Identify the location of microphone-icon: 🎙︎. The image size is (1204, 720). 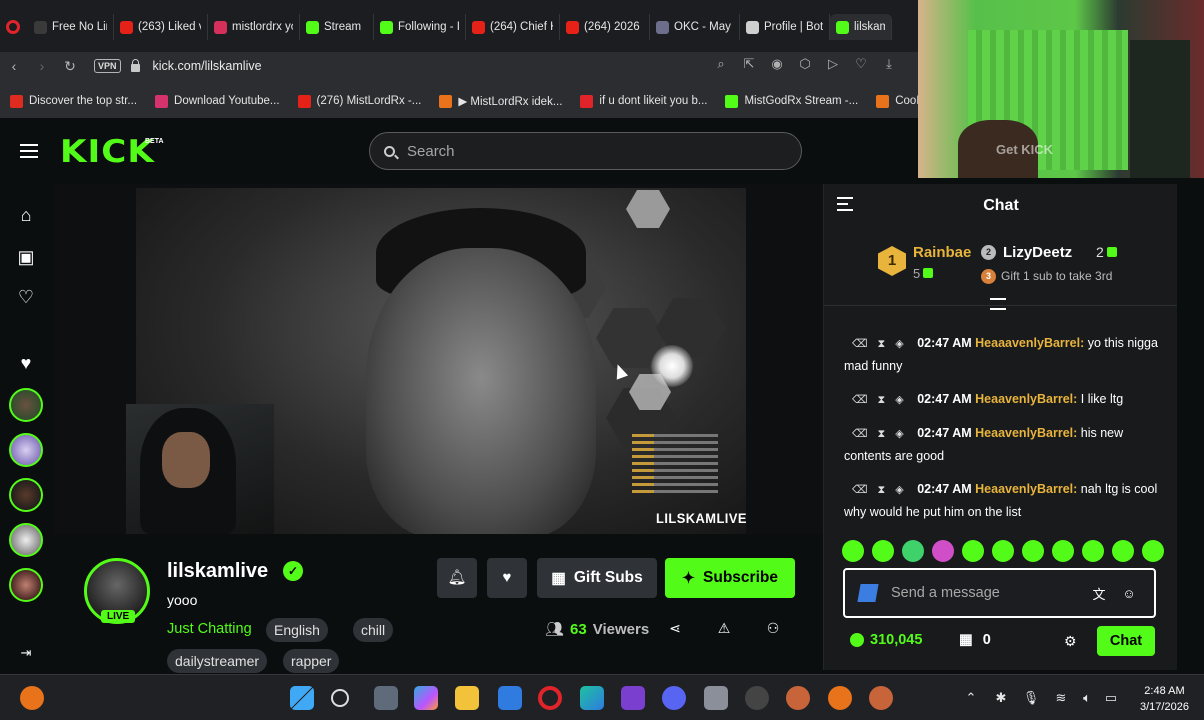
(1031, 698).